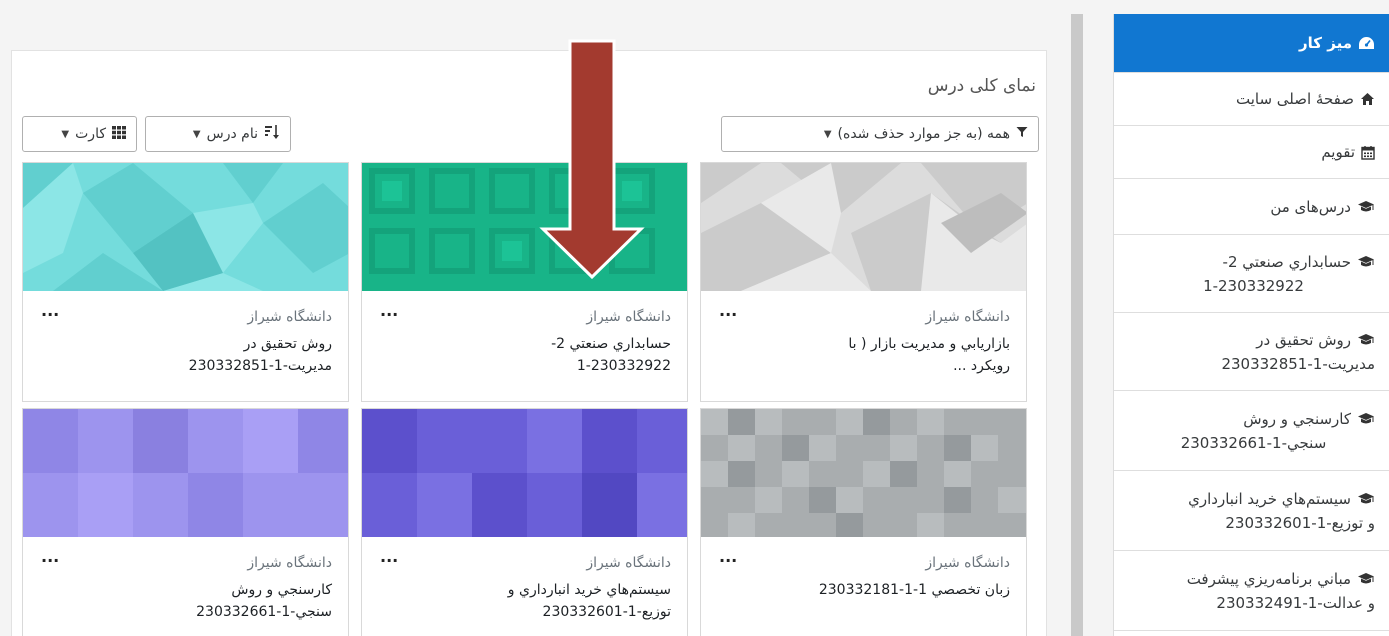  I want to click on nav-item-label: تقویم, so click(1338, 152).